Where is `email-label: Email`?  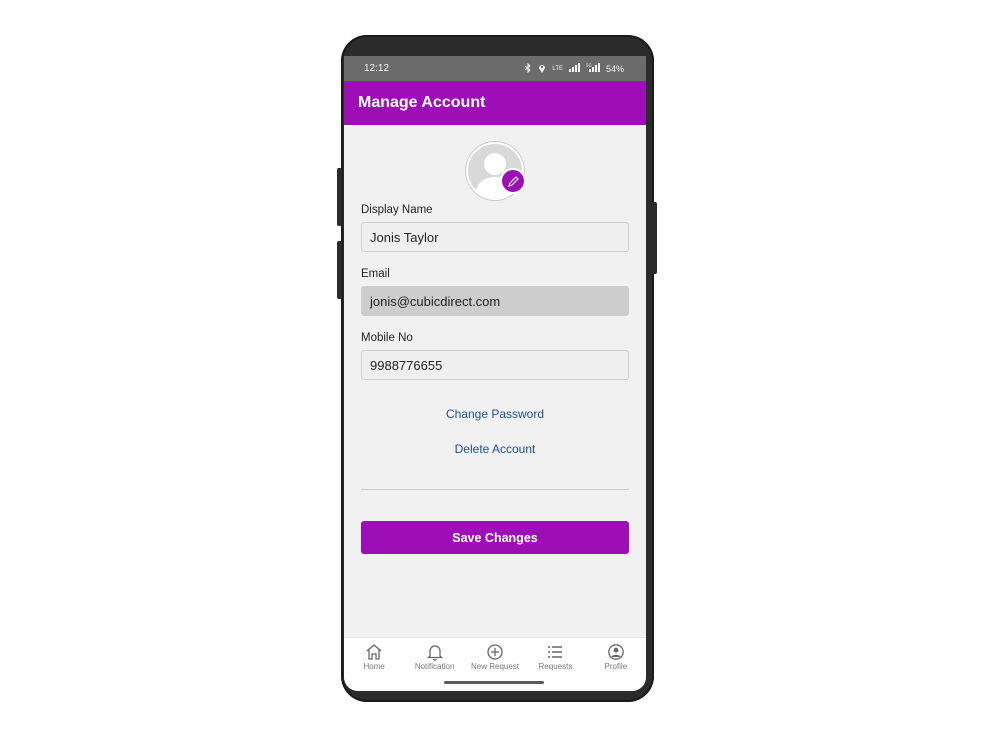 email-label: Email is located at coordinates (375, 274).